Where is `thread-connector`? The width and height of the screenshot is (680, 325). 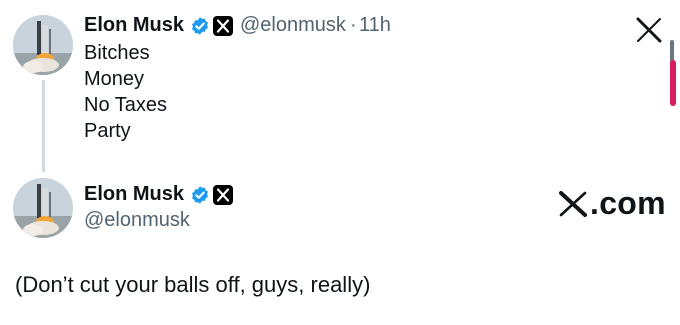 thread-connector is located at coordinates (43, 126).